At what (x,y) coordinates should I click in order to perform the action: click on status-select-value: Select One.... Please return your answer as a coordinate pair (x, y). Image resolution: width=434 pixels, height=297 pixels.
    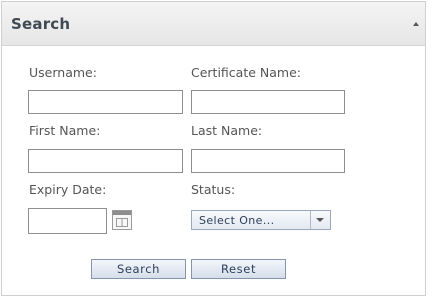
    Looking at the image, I should click on (237, 220).